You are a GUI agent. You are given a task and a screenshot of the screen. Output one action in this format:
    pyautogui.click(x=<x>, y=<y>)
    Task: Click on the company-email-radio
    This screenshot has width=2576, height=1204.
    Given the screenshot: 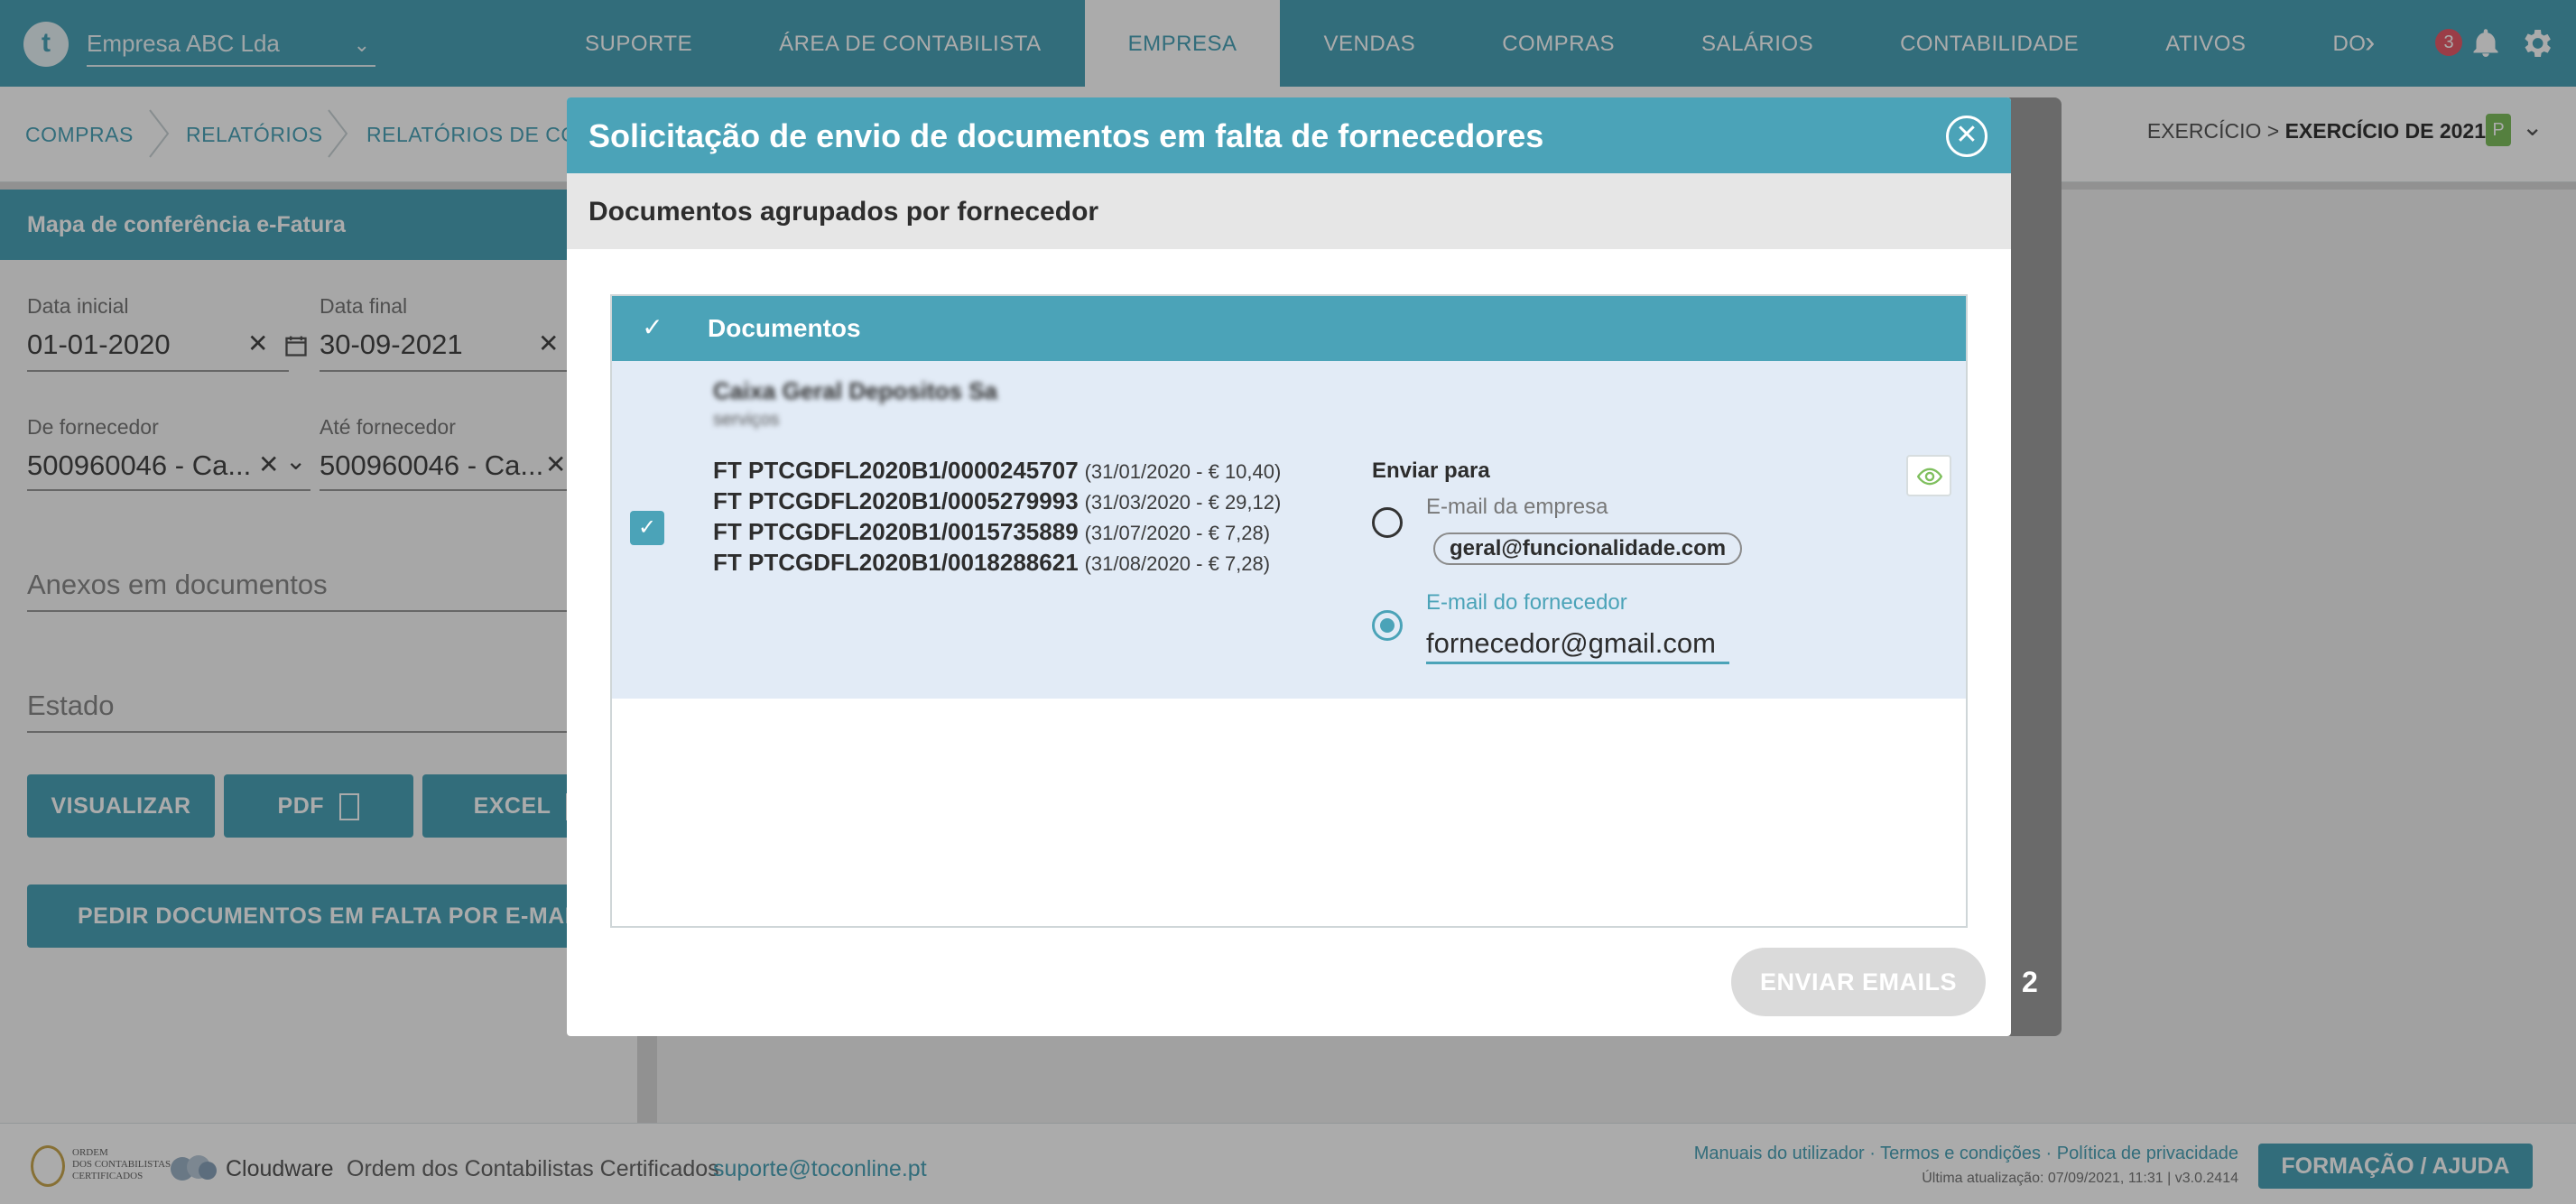 What is the action you would take?
    pyautogui.click(x=1387, y=522)
    